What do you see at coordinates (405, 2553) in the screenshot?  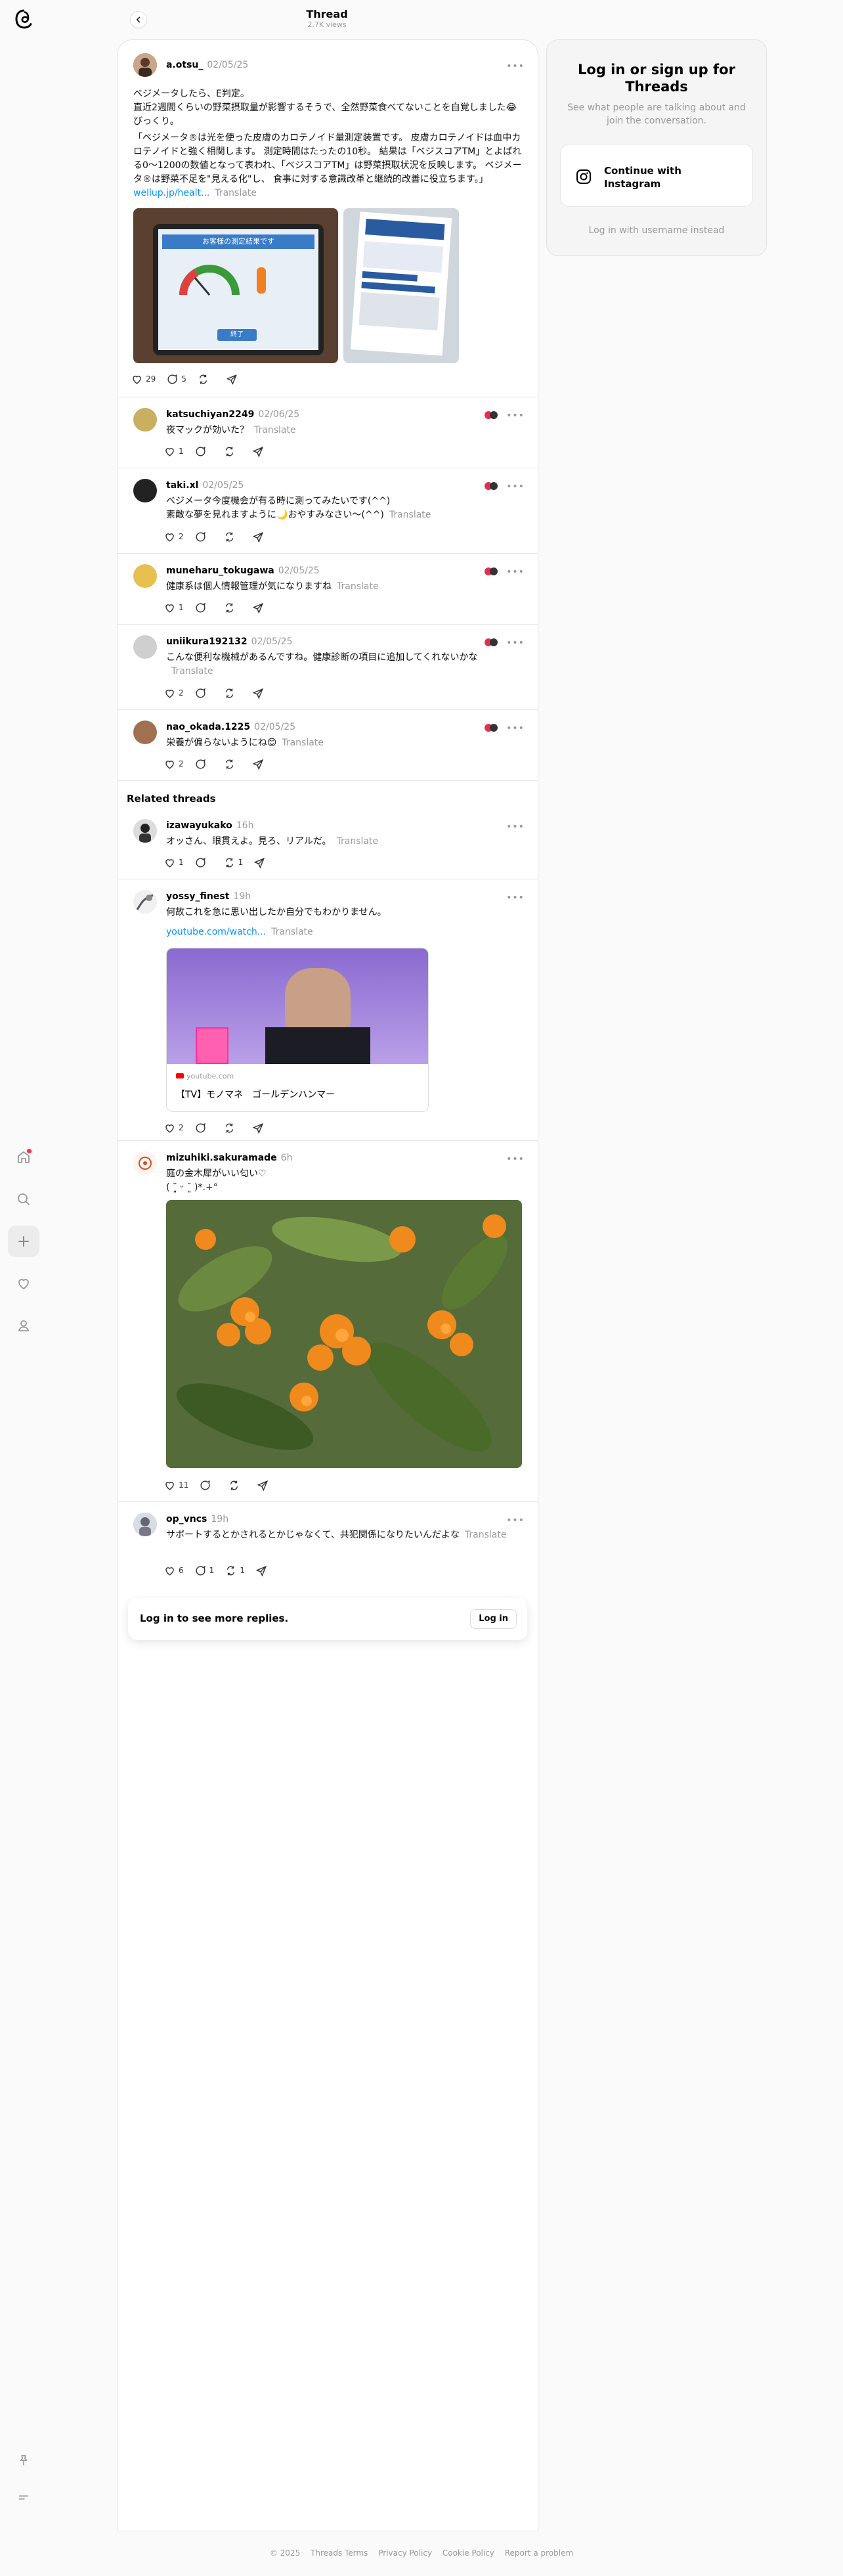 I see `footer-link-privacy: Privacy Policy` at bounding box center [405, 2553].